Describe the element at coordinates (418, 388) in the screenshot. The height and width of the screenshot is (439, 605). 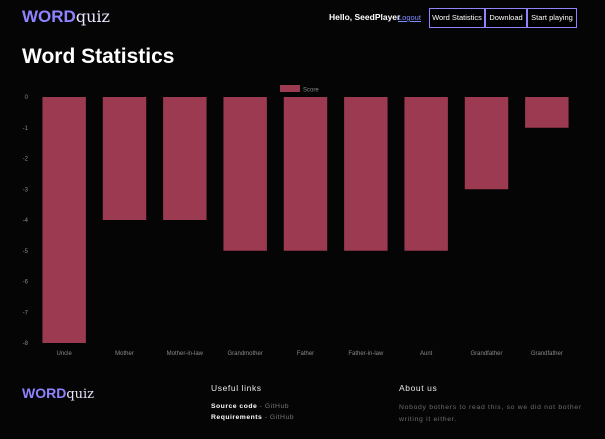
I see `about-us-heading: About us` at that location.